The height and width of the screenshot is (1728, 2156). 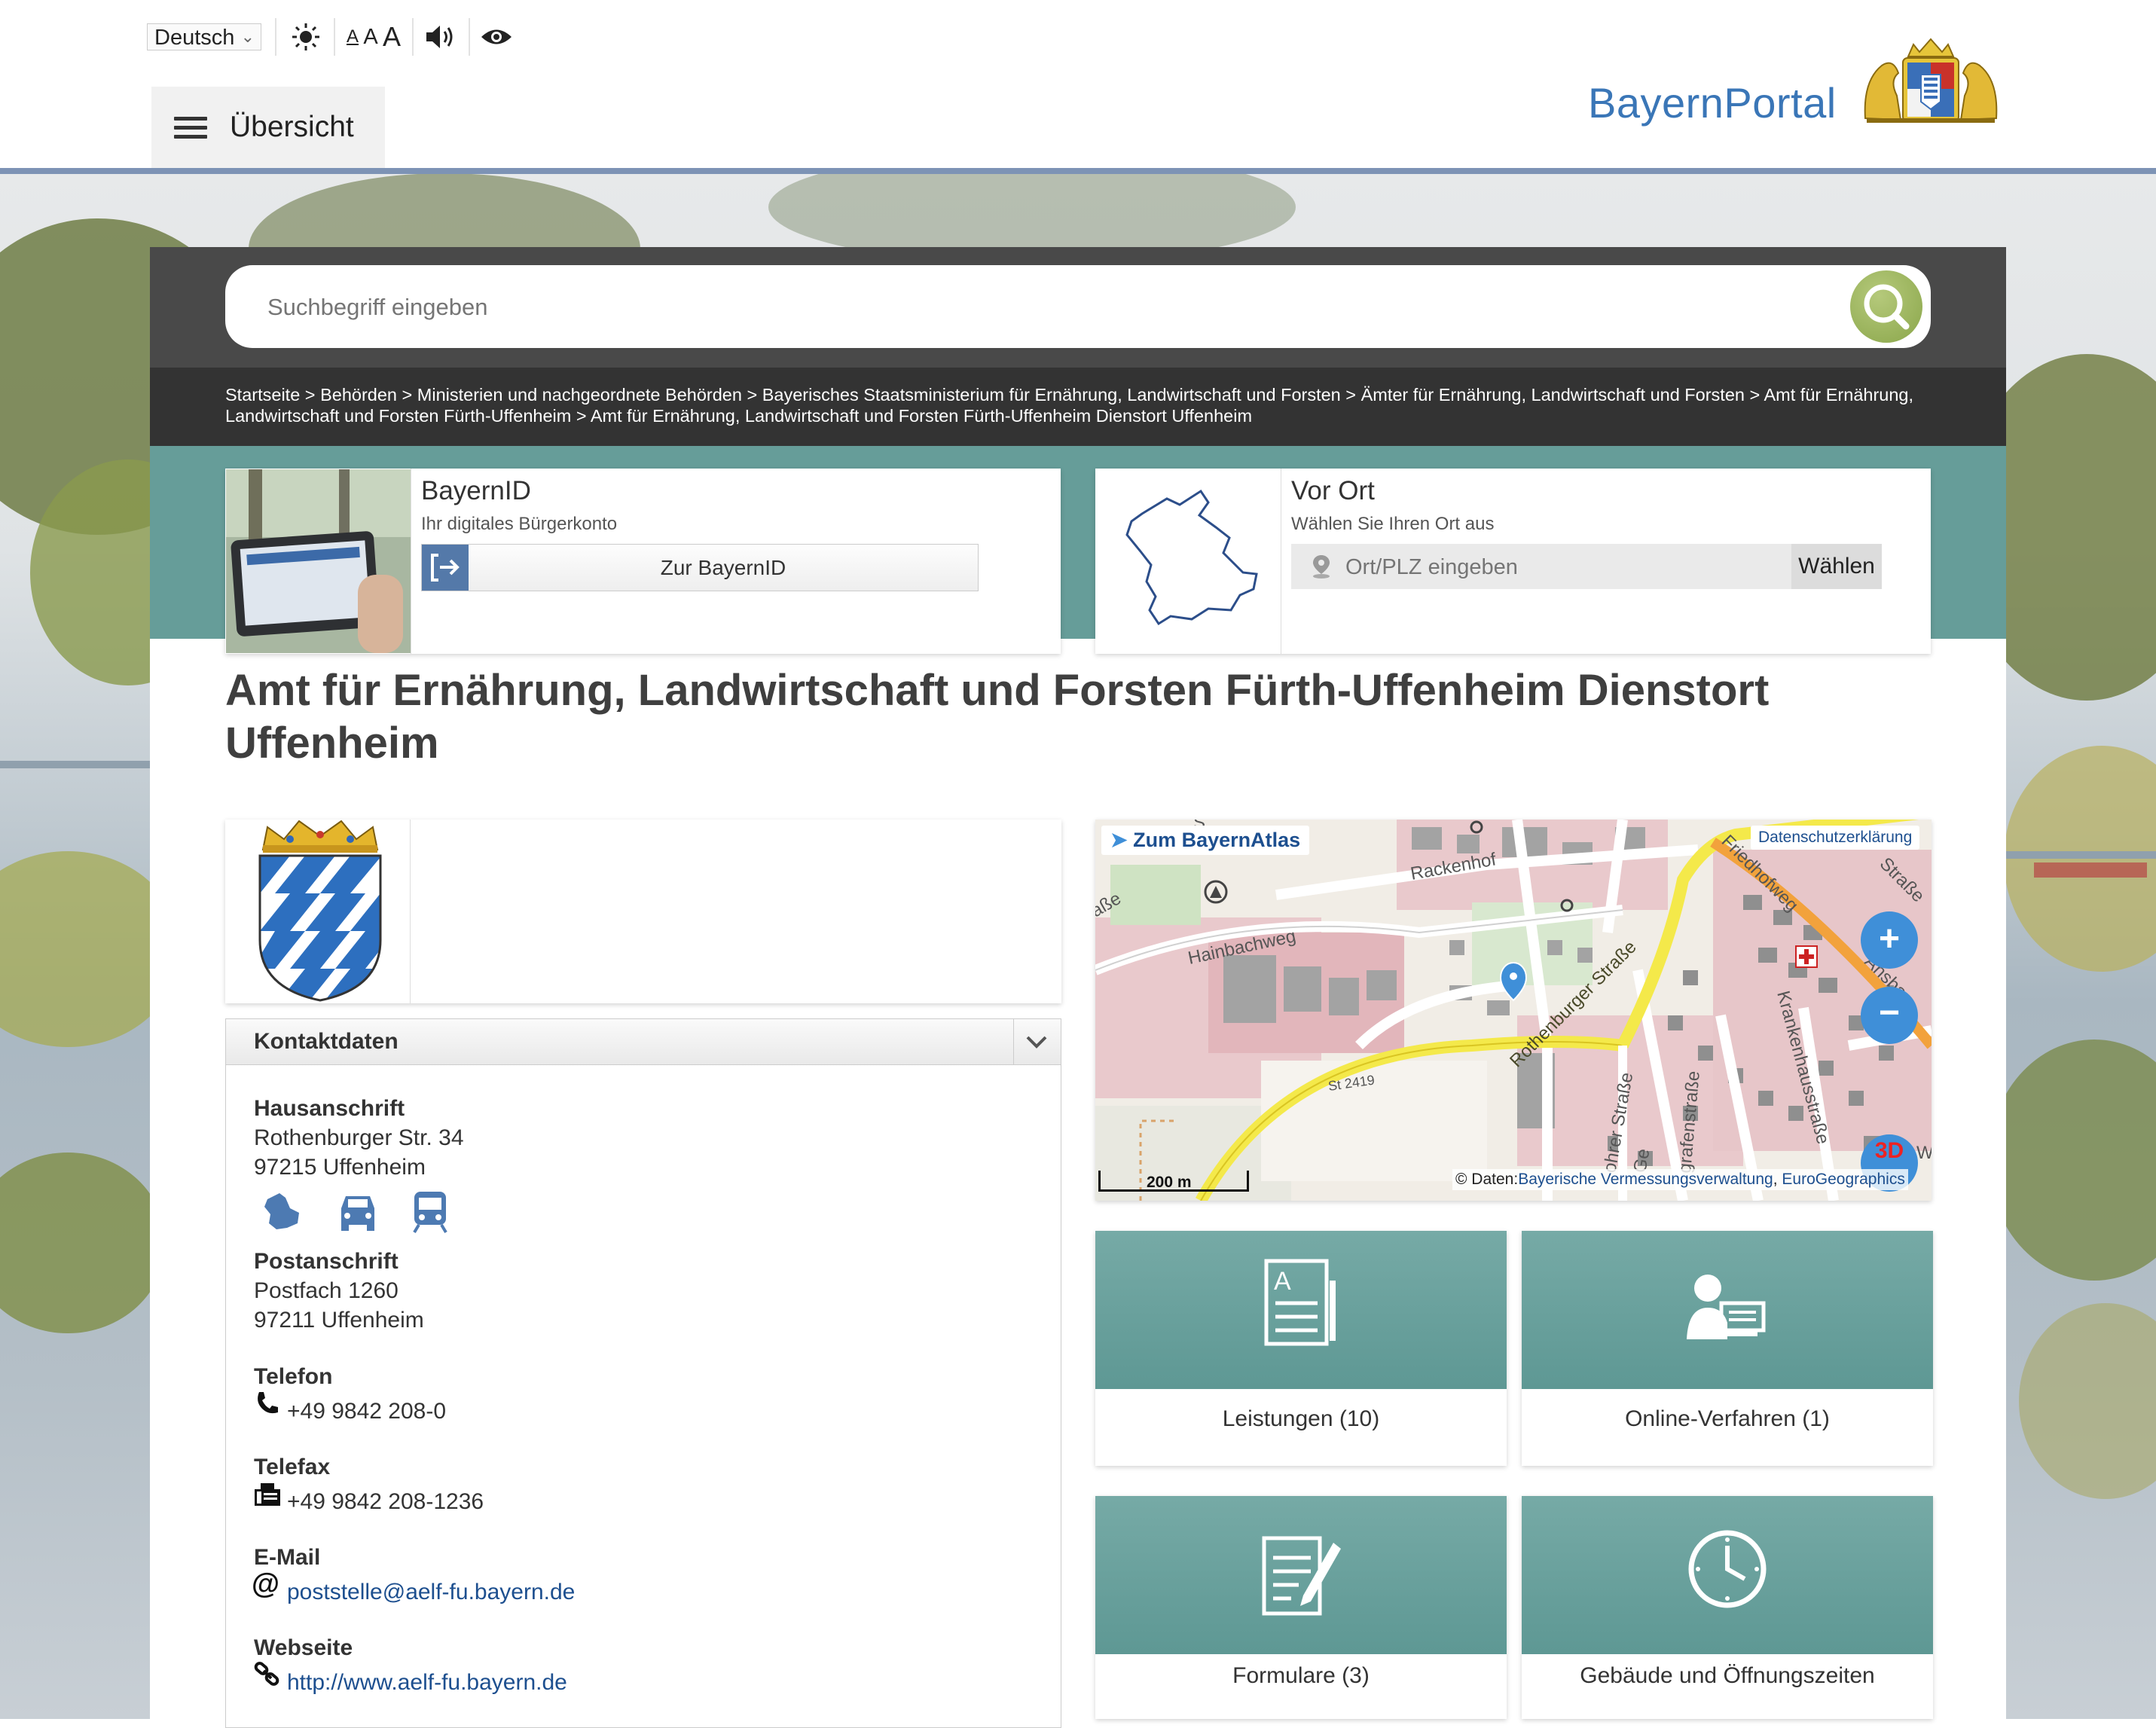 I want to click on accessibility-view-button, so click(x=496, y=37).